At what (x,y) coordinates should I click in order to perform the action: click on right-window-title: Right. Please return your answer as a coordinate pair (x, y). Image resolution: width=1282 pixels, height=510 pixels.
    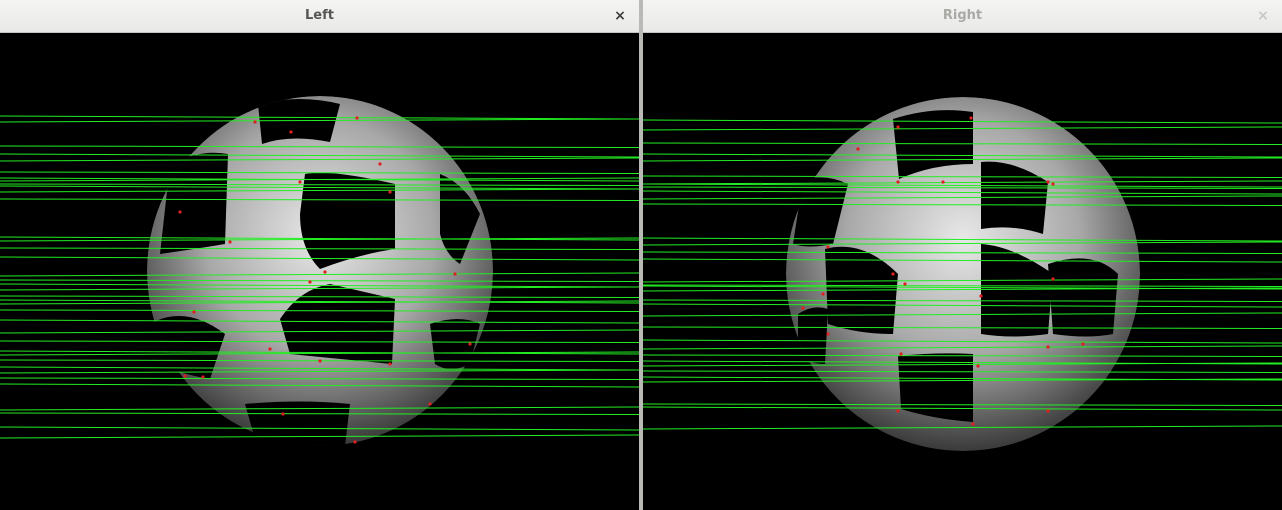
    Looking at the image, I should click on (962, 15).